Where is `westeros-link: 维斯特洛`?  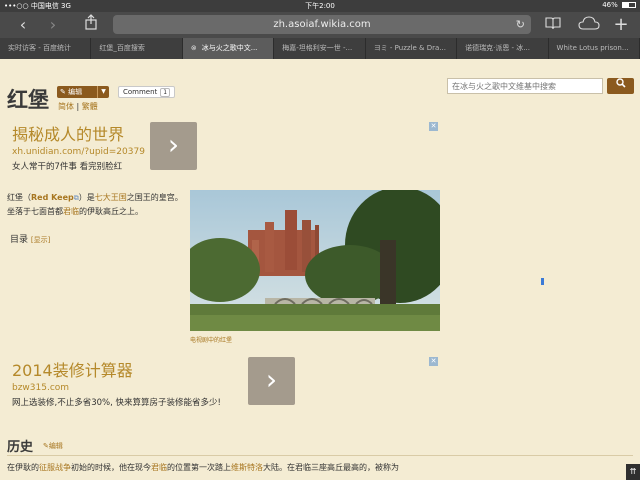
westeros-link: 维斯特洛 is located at coordinates (247, 467).